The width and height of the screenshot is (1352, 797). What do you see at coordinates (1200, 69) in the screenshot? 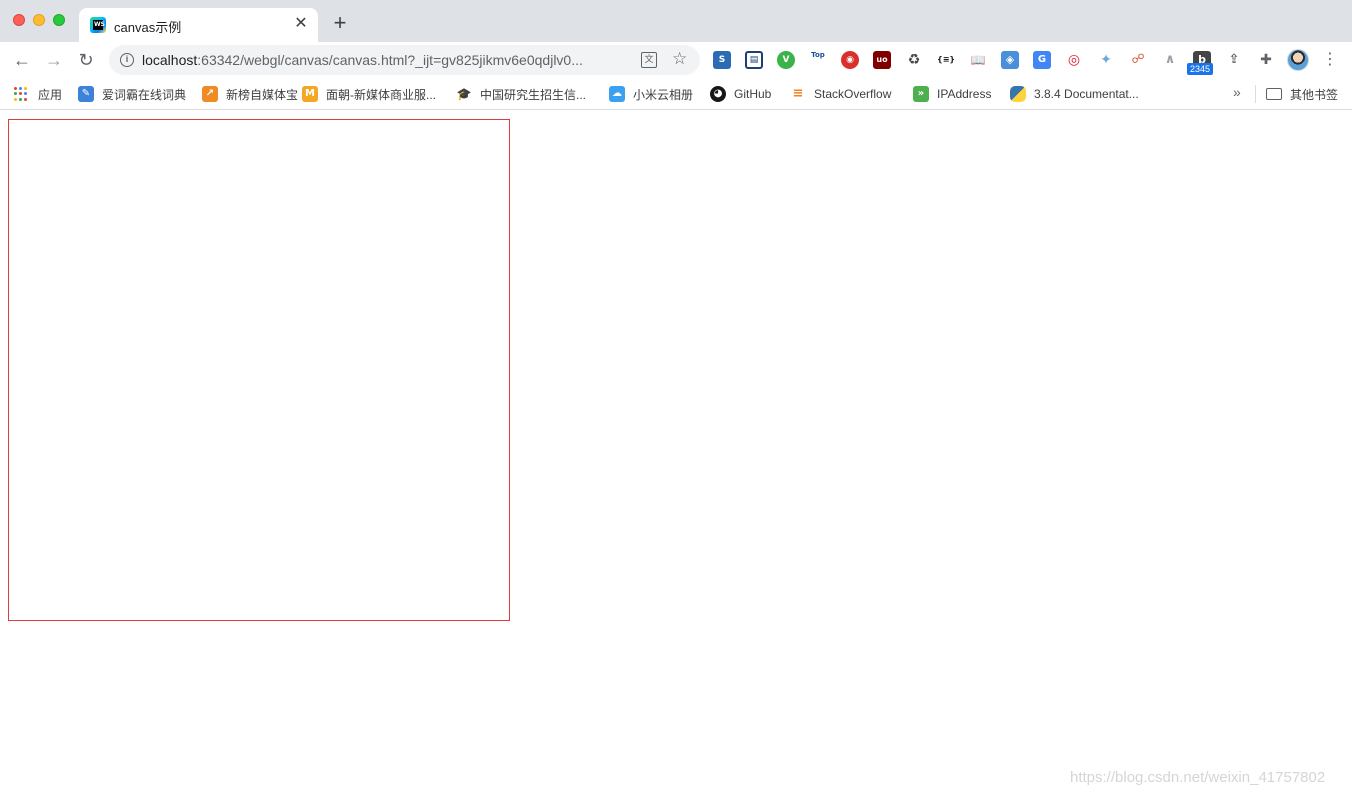
I see `extension-badge: 2345` at bounding box center [1200, 69].